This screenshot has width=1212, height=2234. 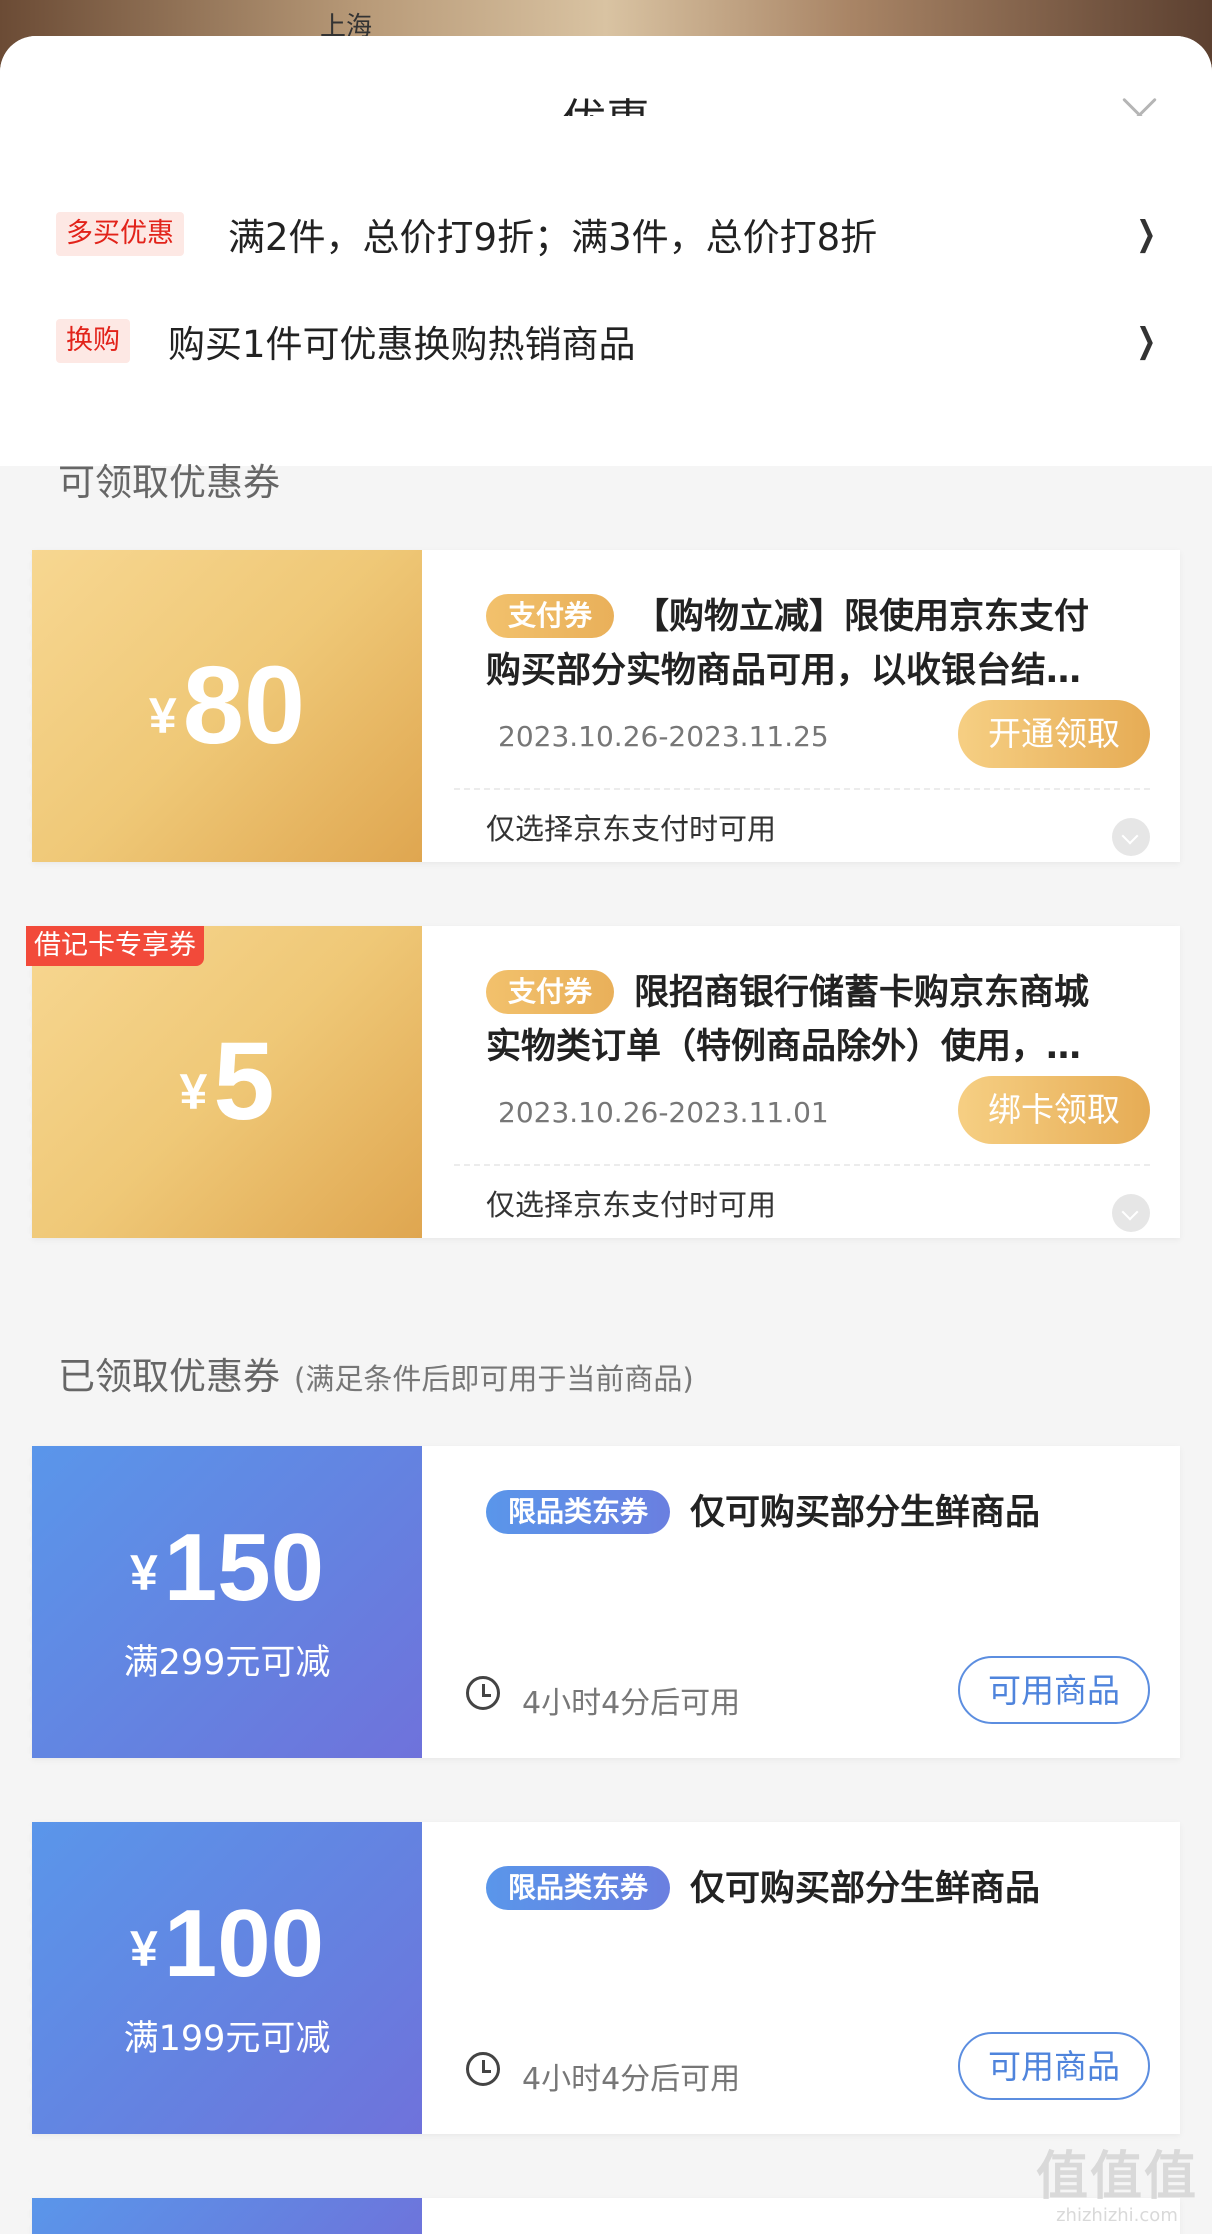 I want to click on debit-card-badge: 借记卡专享券, so click(x=115, y=946).